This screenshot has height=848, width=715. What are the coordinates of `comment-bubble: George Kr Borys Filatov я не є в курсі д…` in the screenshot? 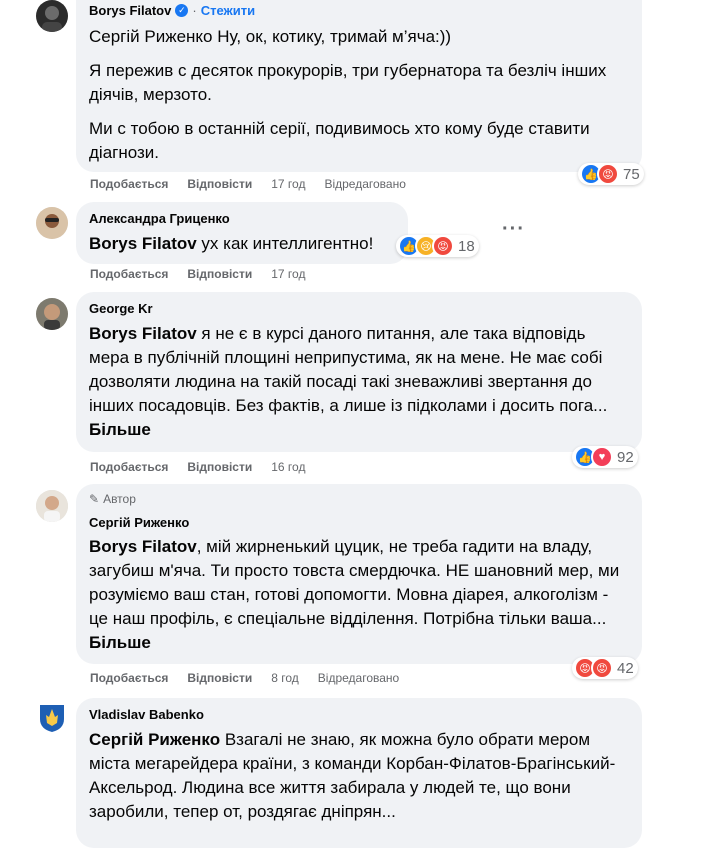 It's located at (359, 372).